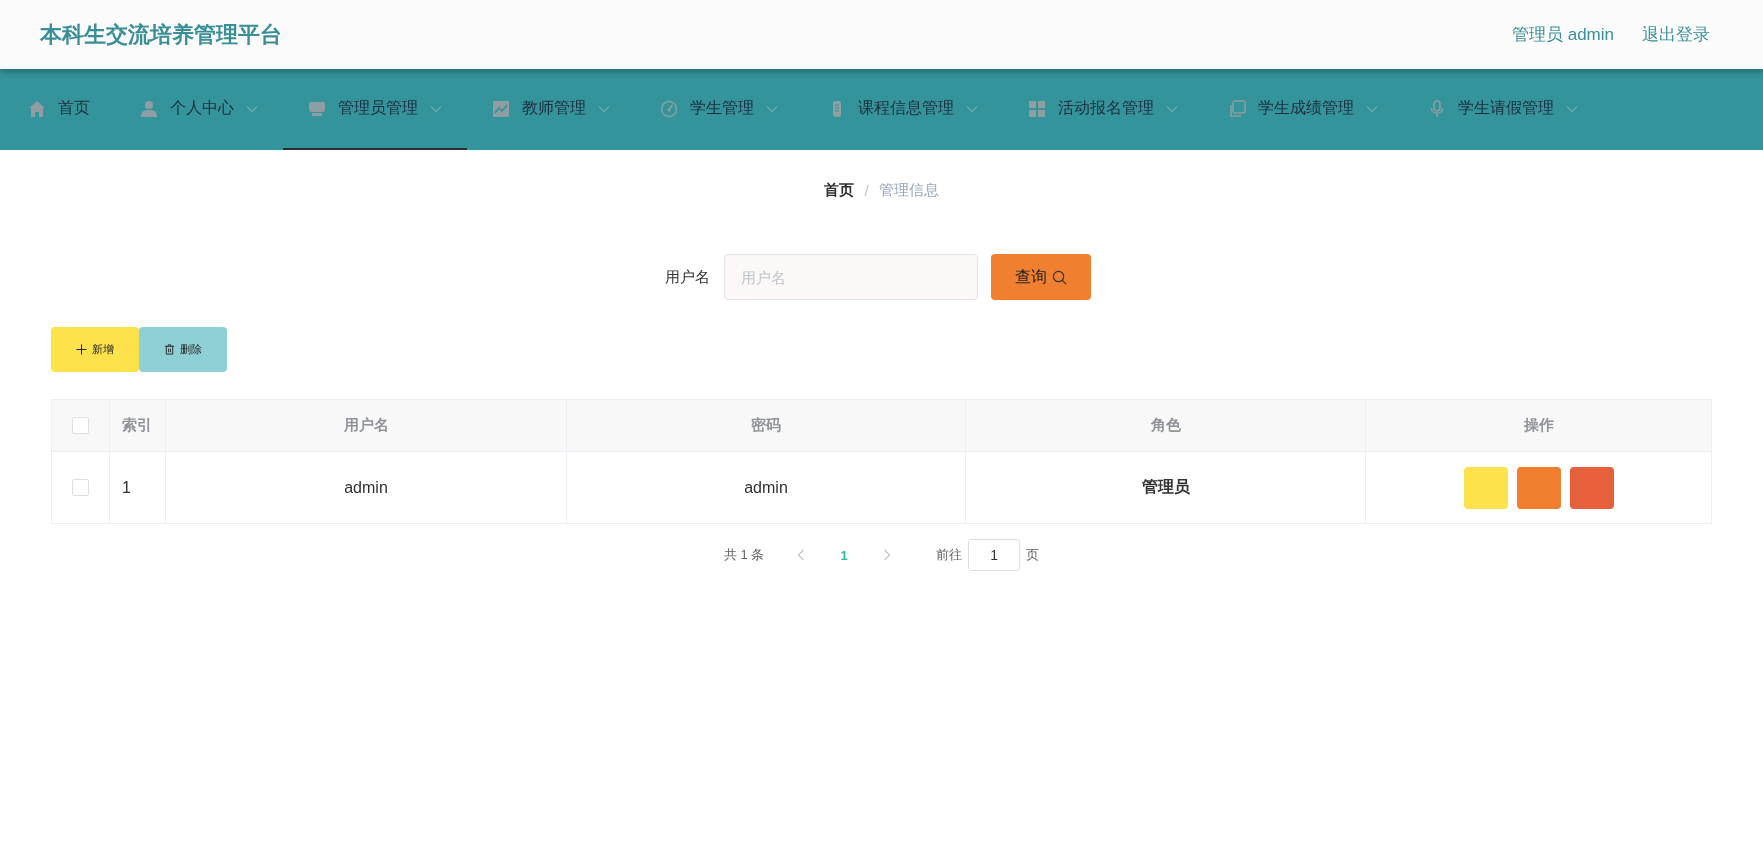 The width and height of the screenshot is (1763, 844). What do you see at coordinates (1033, 555) in the screenshot?
I see `page-unit-label: 页` at bounding box center [1033, 555].